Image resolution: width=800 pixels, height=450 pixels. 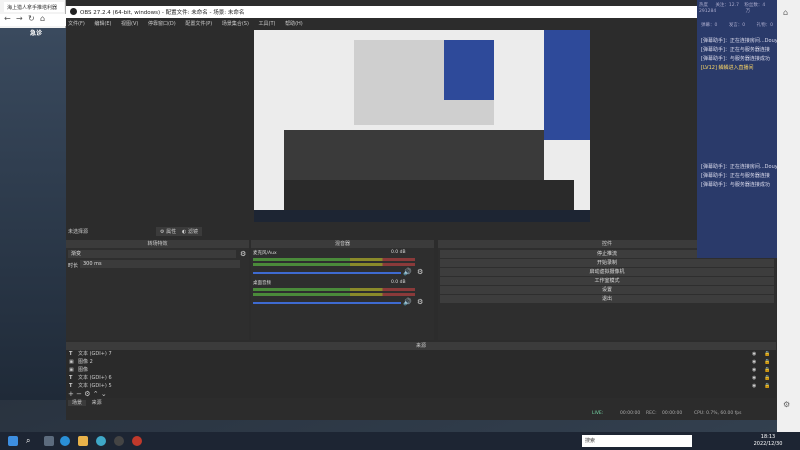 I want to click on rec-time: 00:00:00, so click(x=672, y=413).